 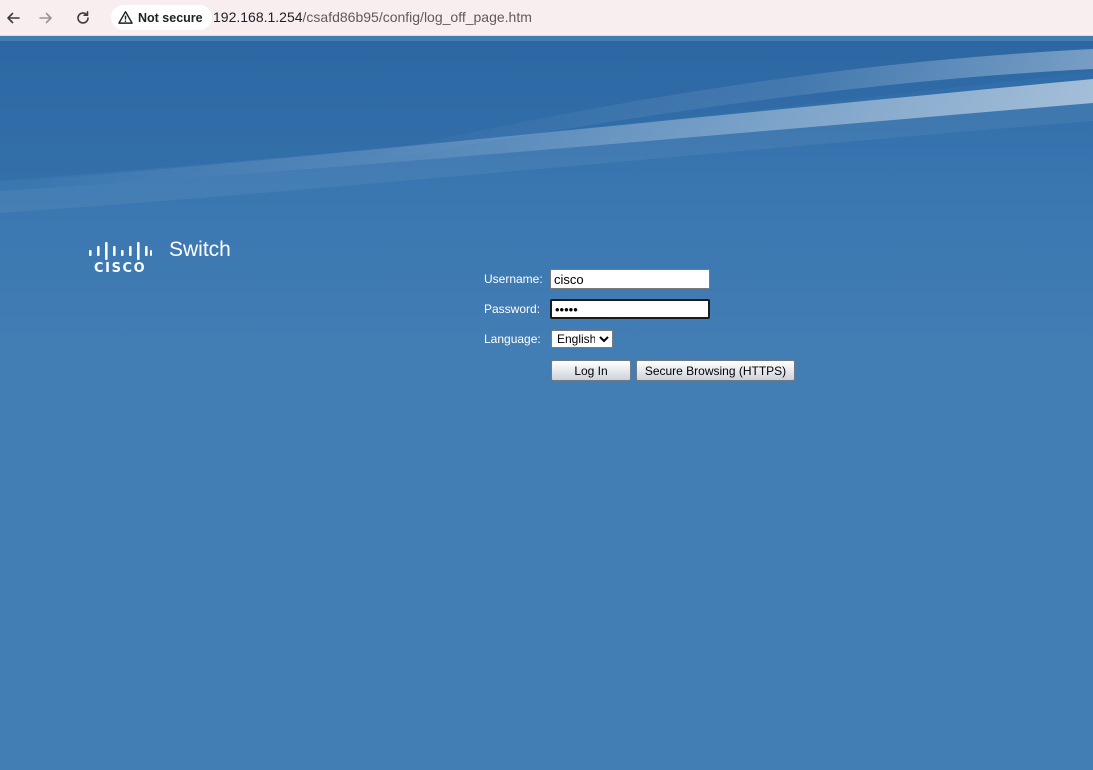 What do you see at coordinates (120, 251) in the screenshot?
I see `cisco-bars-icon` at bounding box center [120, 251].